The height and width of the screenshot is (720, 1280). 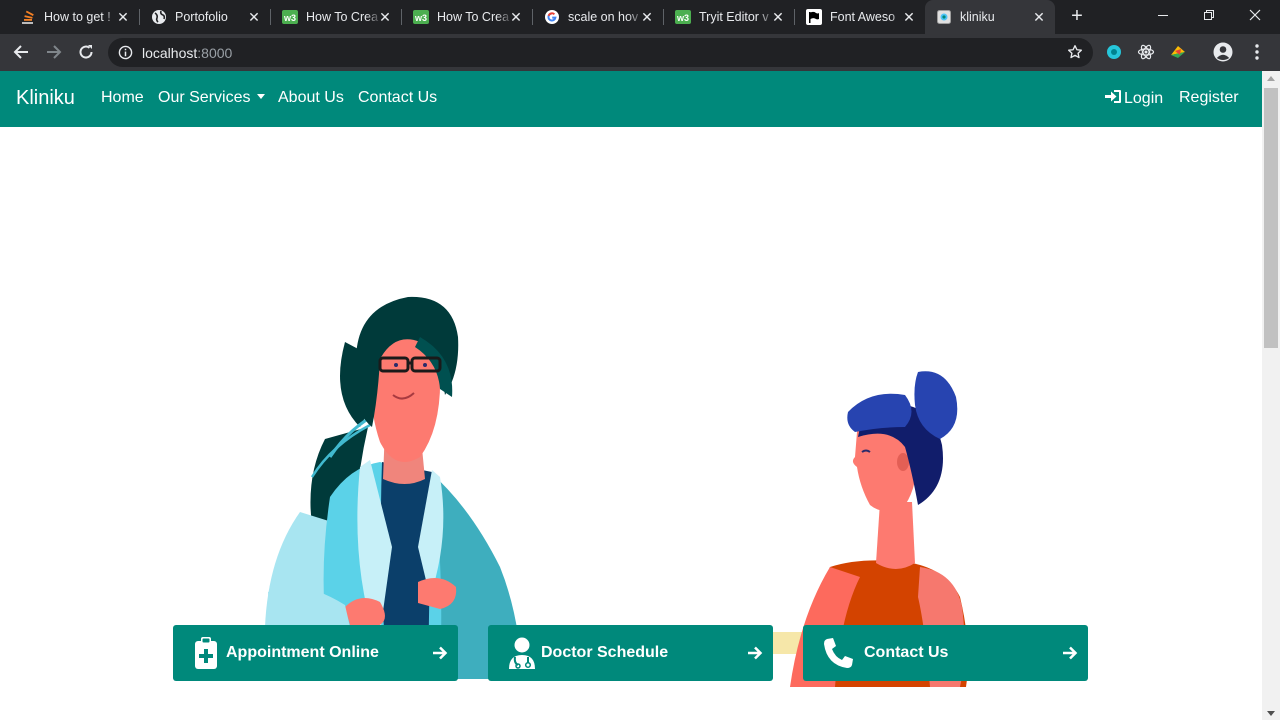 I want to click on extension-teal-icon, so click(x=1114, y=52).